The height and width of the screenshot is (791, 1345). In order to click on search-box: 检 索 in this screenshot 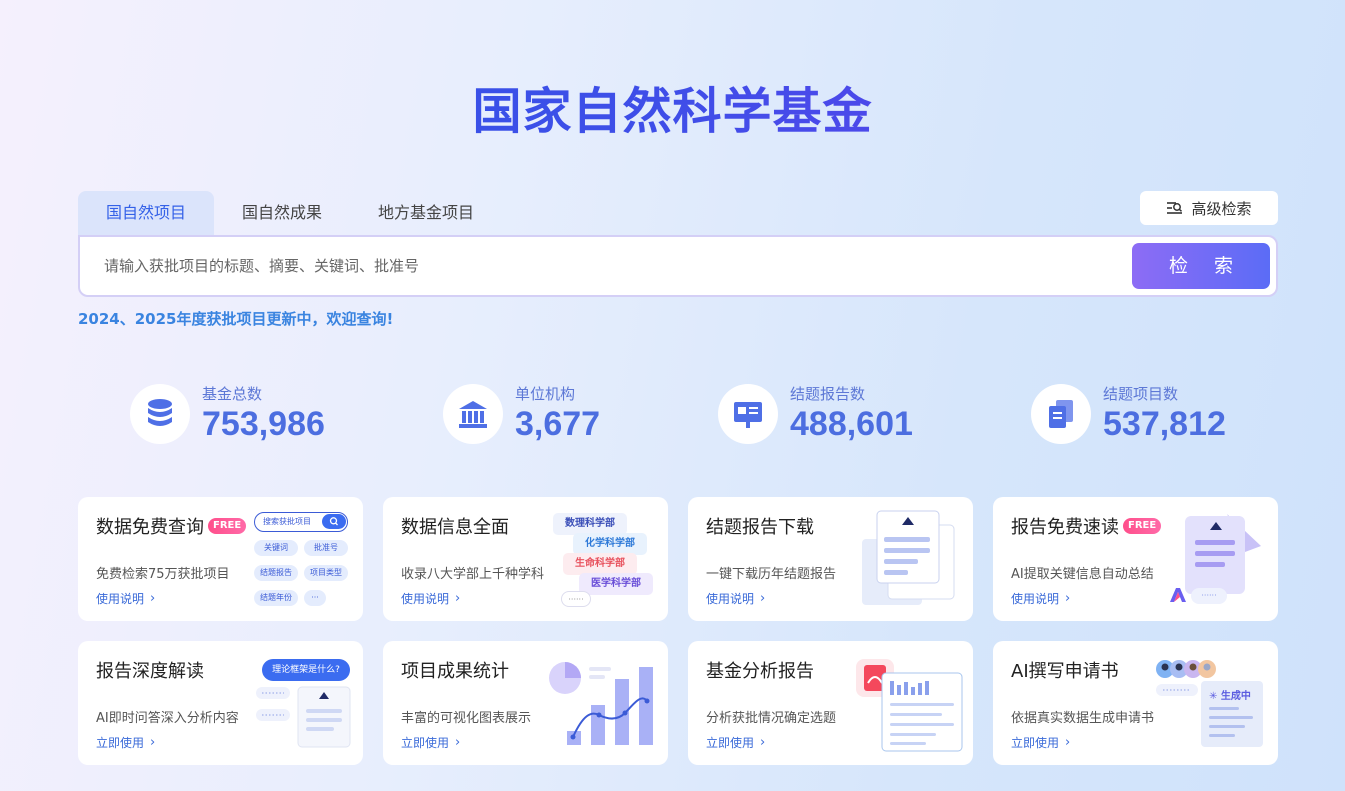, I will do `click(678, 266)`.